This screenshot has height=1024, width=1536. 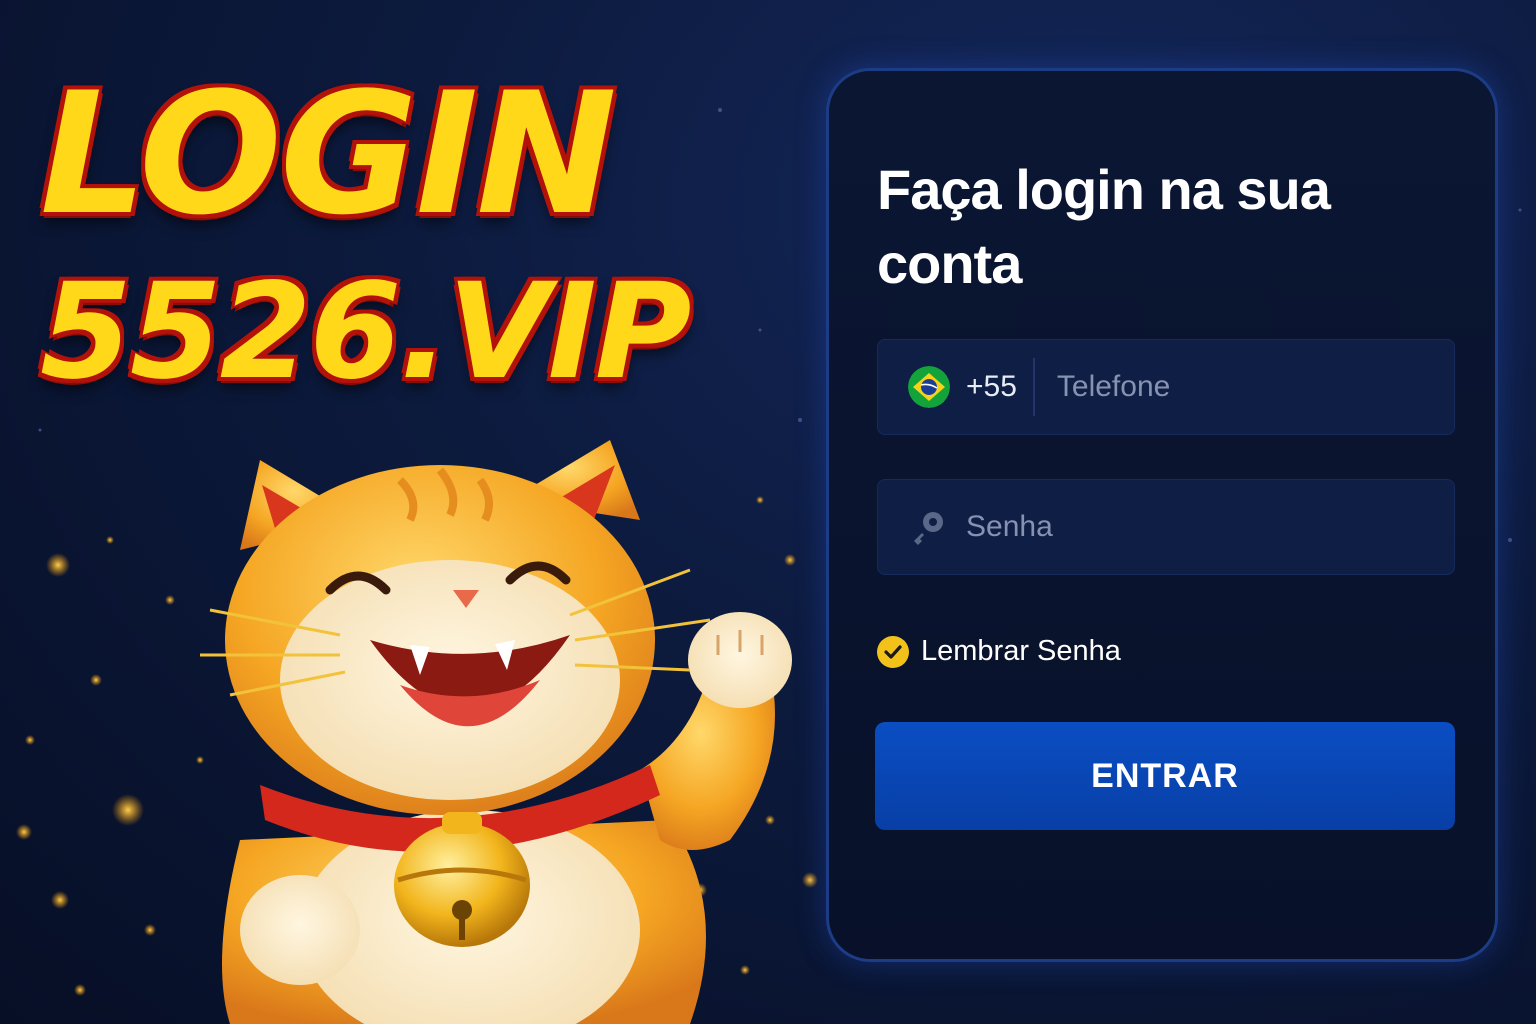 I want to click on enter-button: ENTRAR, so click(x=1165, y=776).